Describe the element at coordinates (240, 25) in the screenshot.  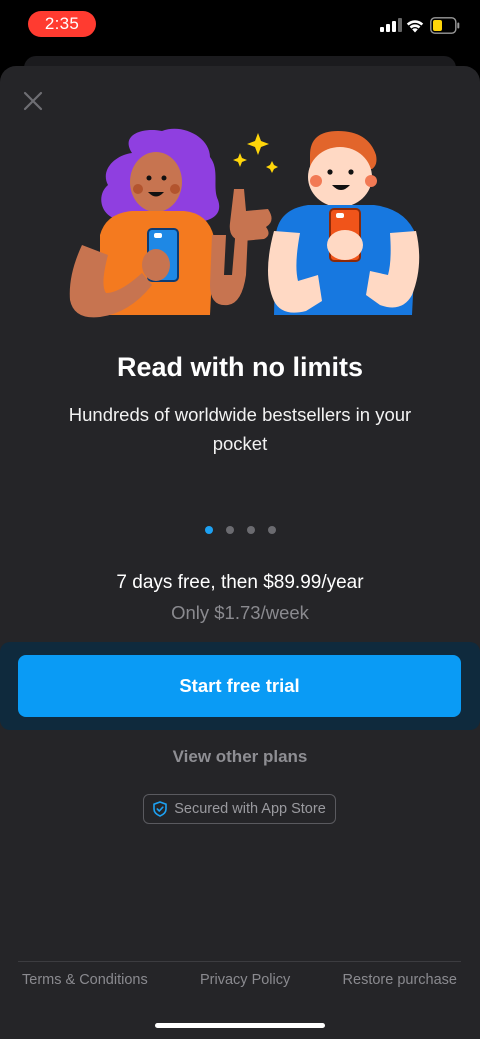
I see `status-bar: 2:35` at that location.